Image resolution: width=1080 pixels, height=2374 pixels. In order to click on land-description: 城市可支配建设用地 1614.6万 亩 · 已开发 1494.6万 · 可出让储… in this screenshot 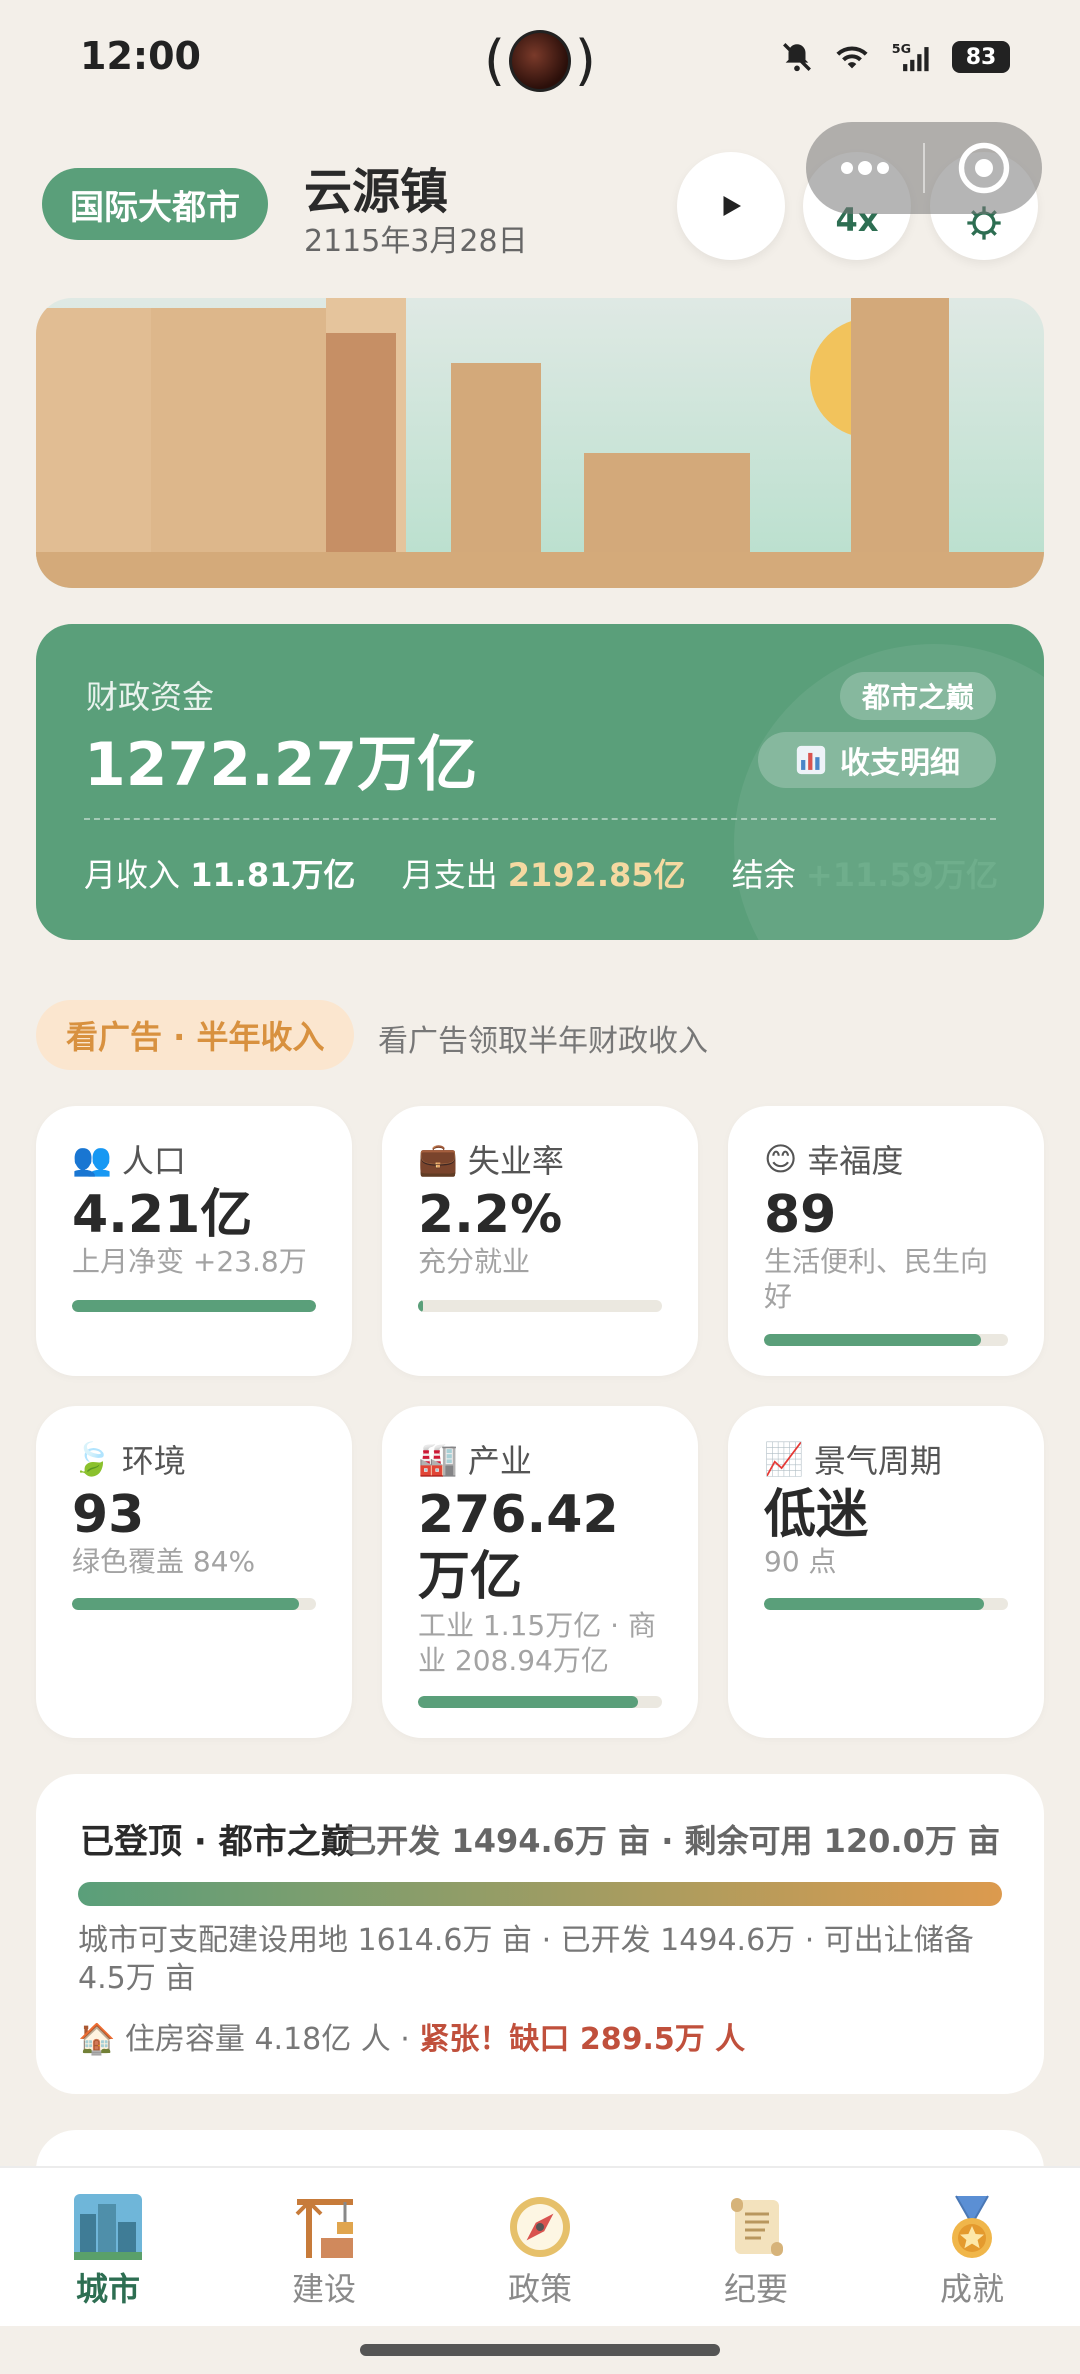, I will do `click(526, 1960)`.